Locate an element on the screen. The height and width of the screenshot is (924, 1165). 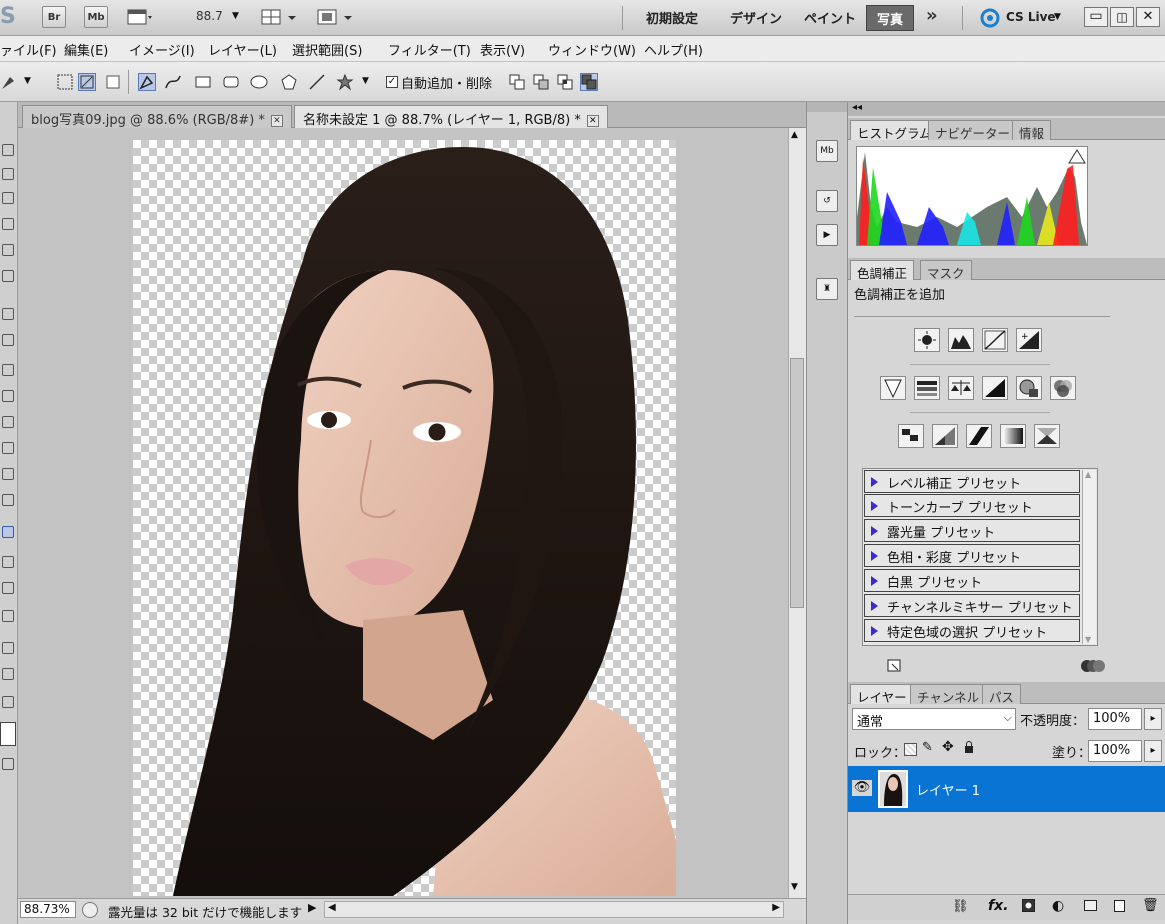
preset-exposure: 露光量 プリセット is located at coordinates (972, 530).